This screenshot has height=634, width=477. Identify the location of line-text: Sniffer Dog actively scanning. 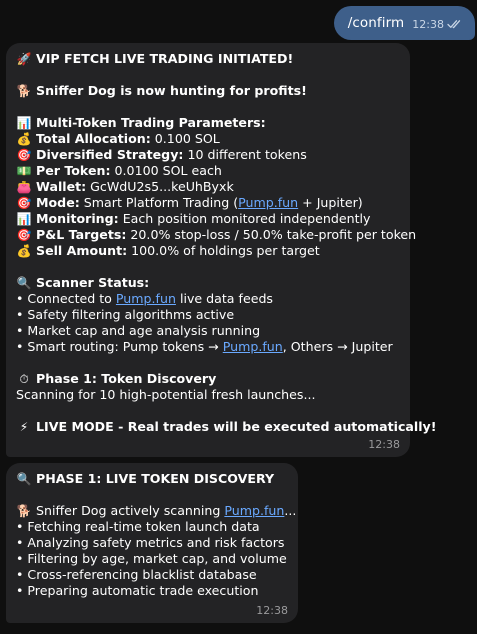
(130, 510).